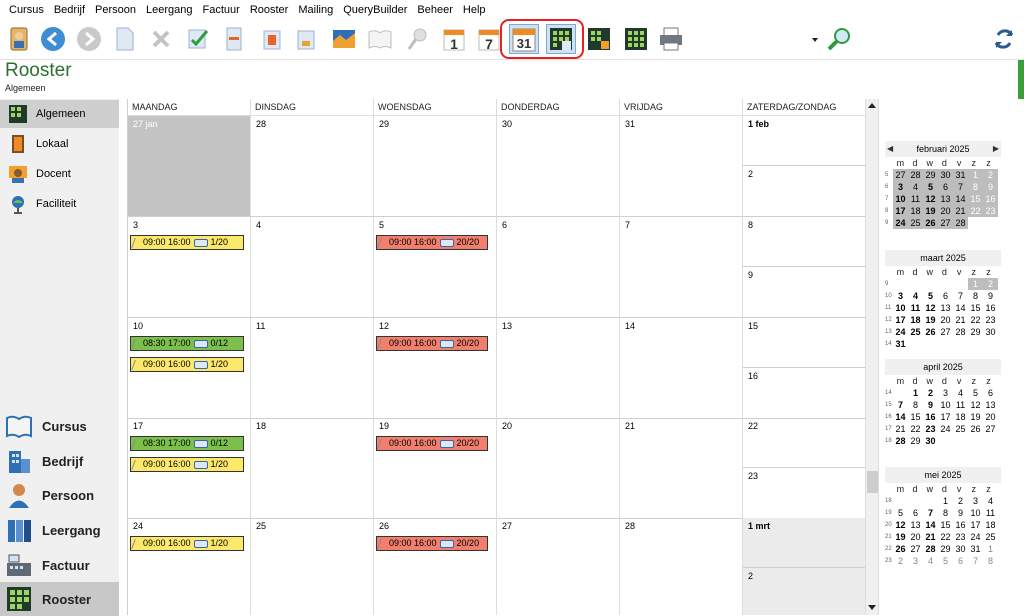 Image resolution: width=1024 pixels, height=616 pixels. I want to click on schedule-event: 08:30 17:00 0/12, so click(187, 443).